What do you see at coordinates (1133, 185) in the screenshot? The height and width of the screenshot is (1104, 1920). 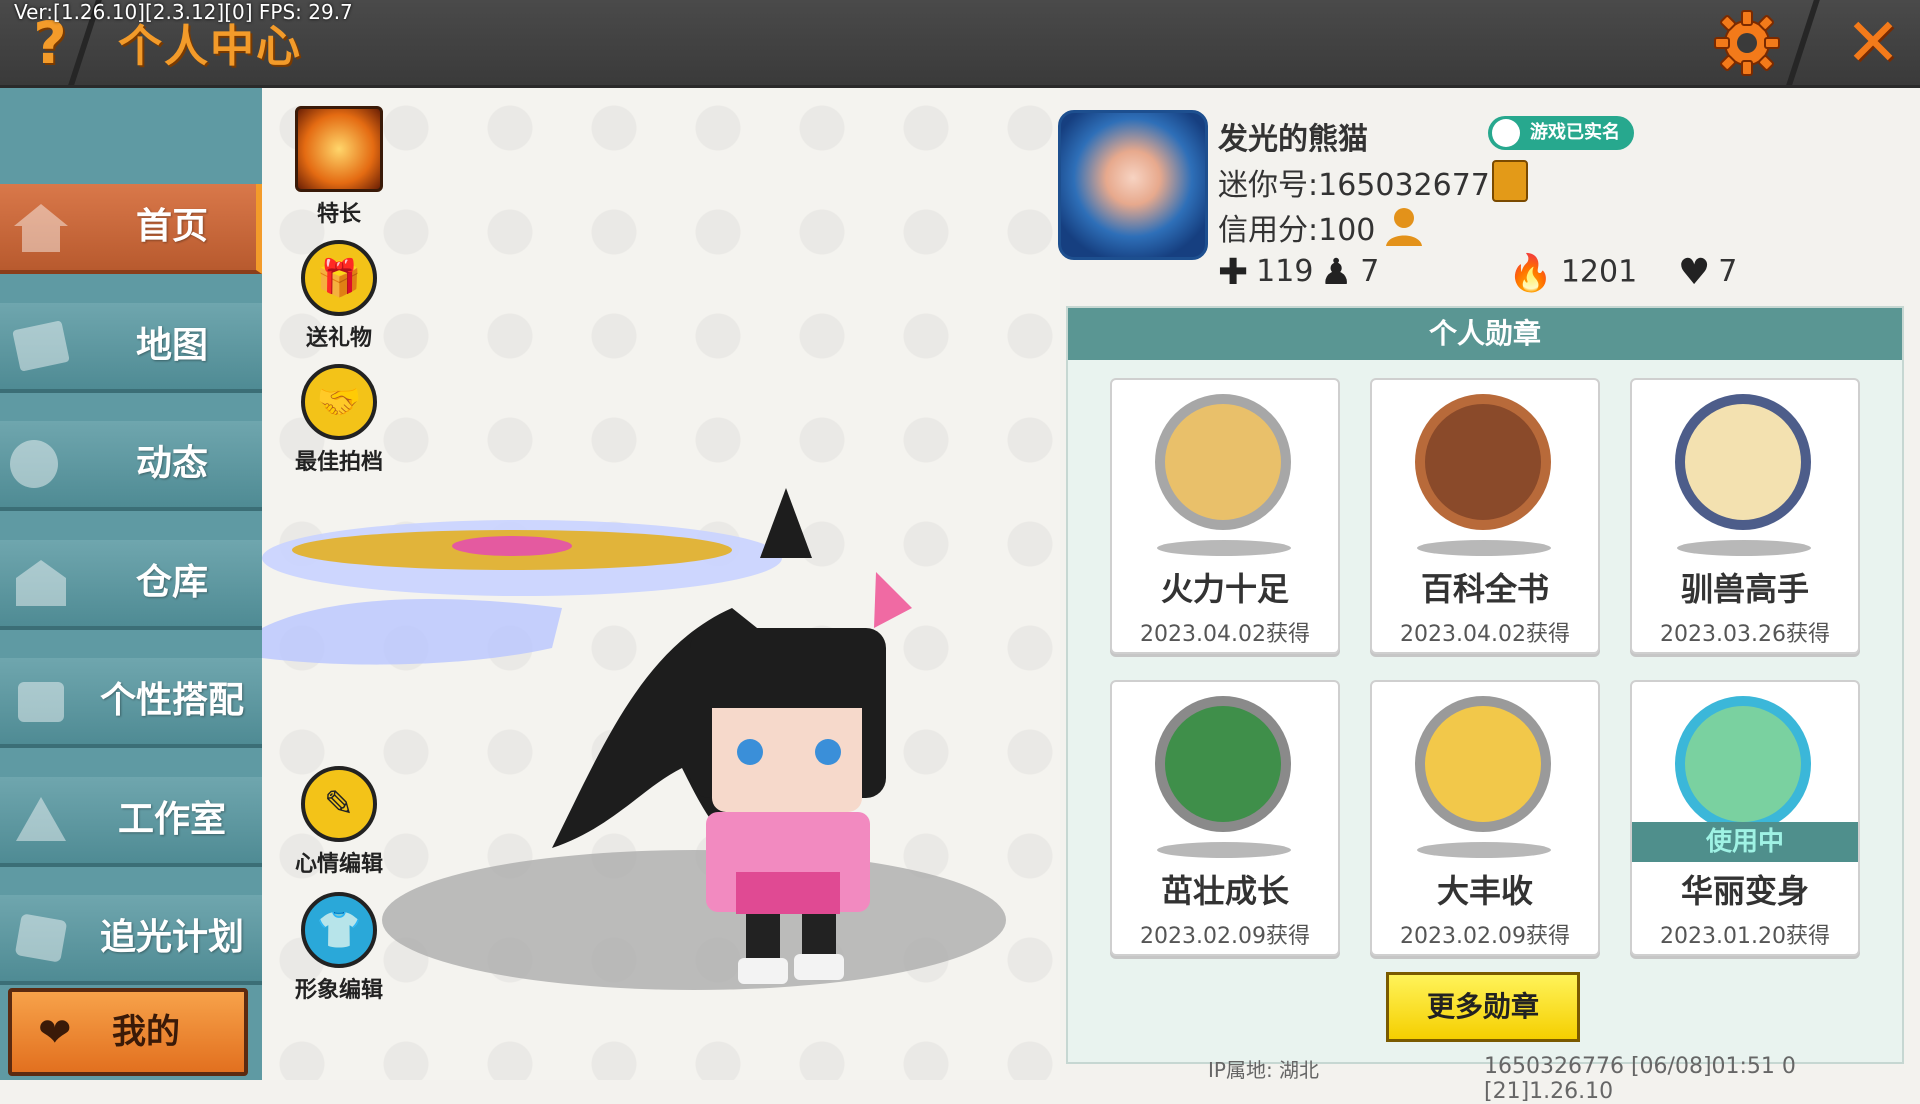 I see `profile-avatar` at bounding box center [1133, 185].